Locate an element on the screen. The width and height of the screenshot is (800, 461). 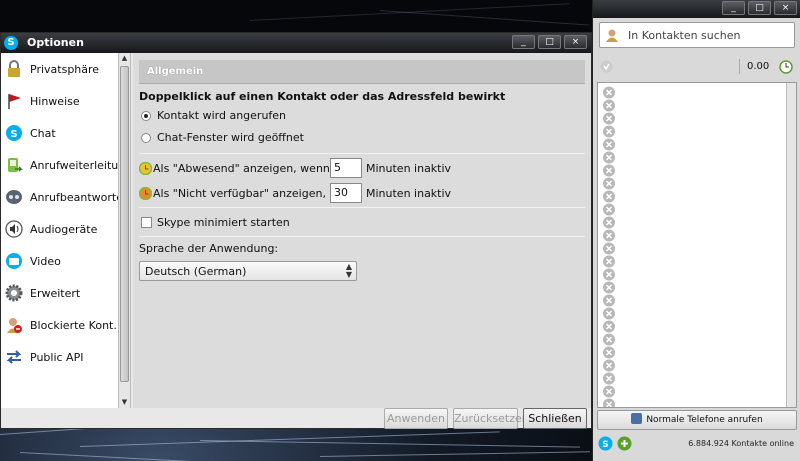
language-label: Sprache der Anwendung: is located at coordinates (209, 248).